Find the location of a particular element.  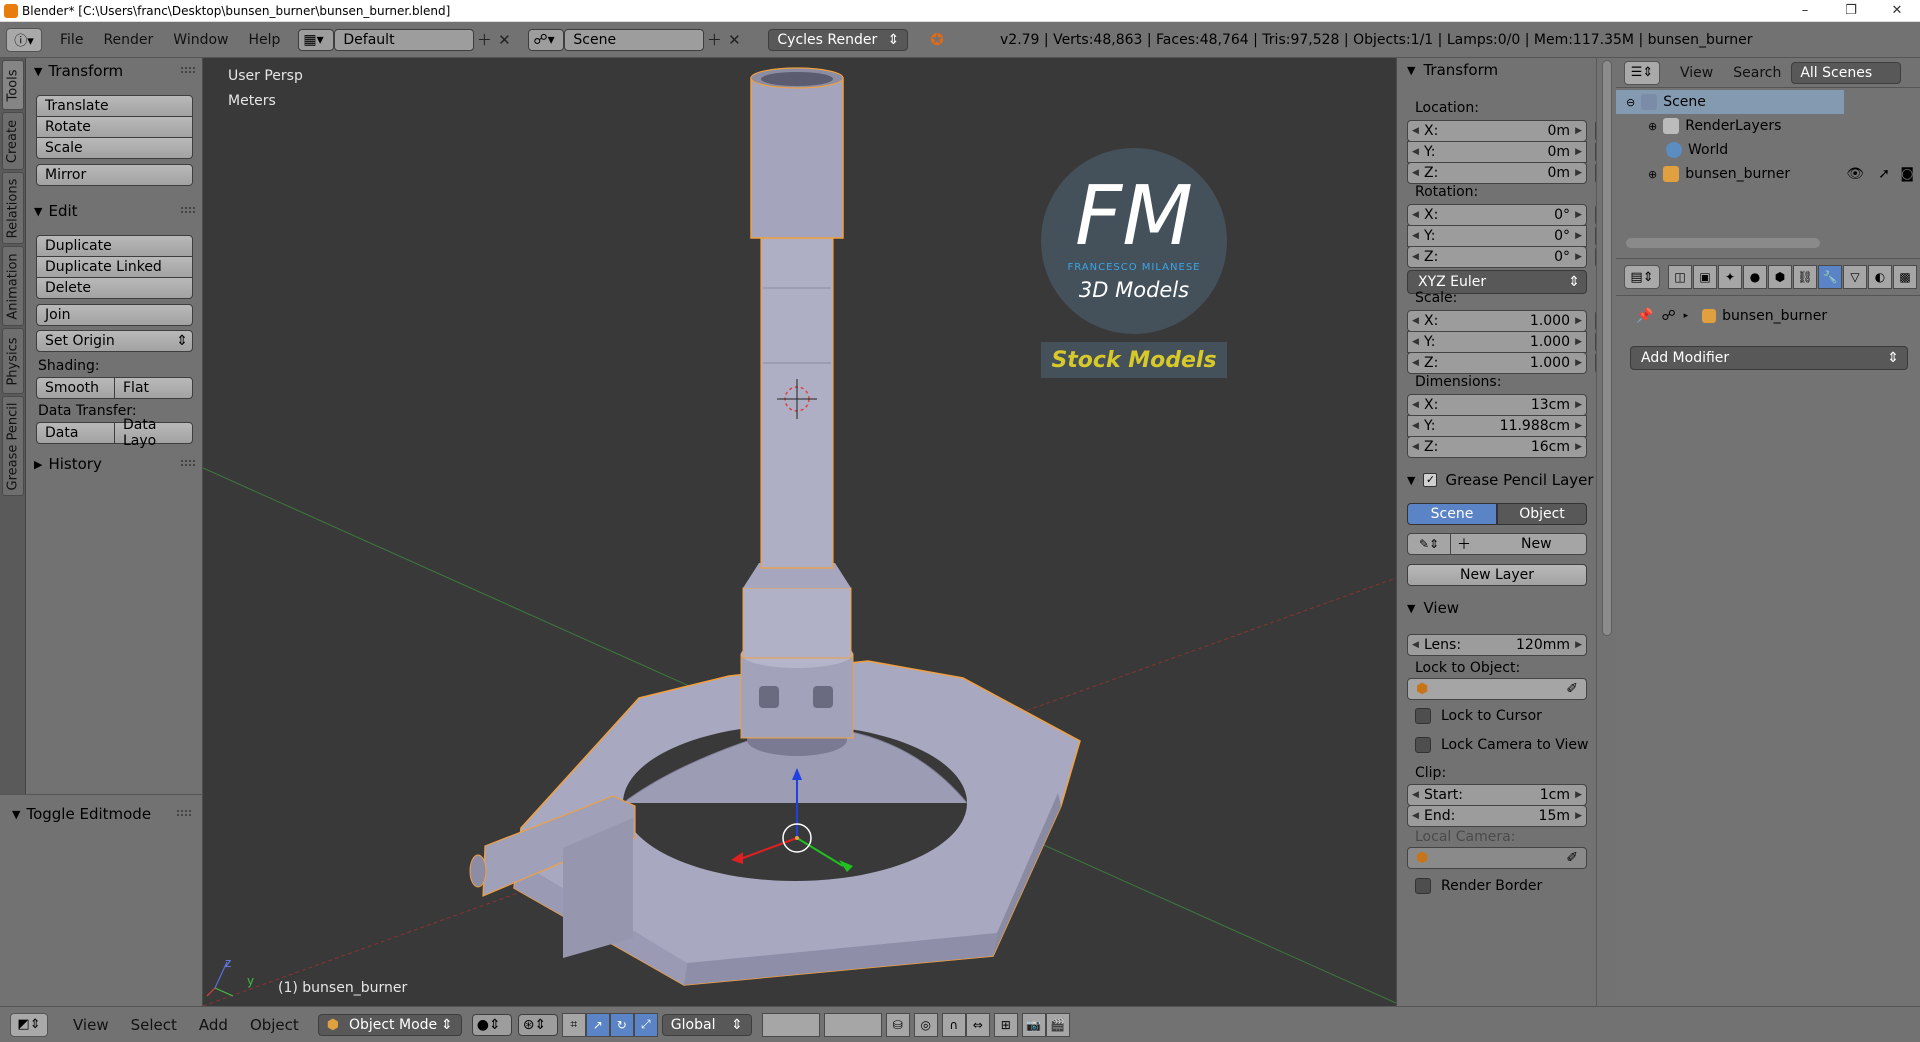

close-button: ✕ is located at coordinates (1897, 11).